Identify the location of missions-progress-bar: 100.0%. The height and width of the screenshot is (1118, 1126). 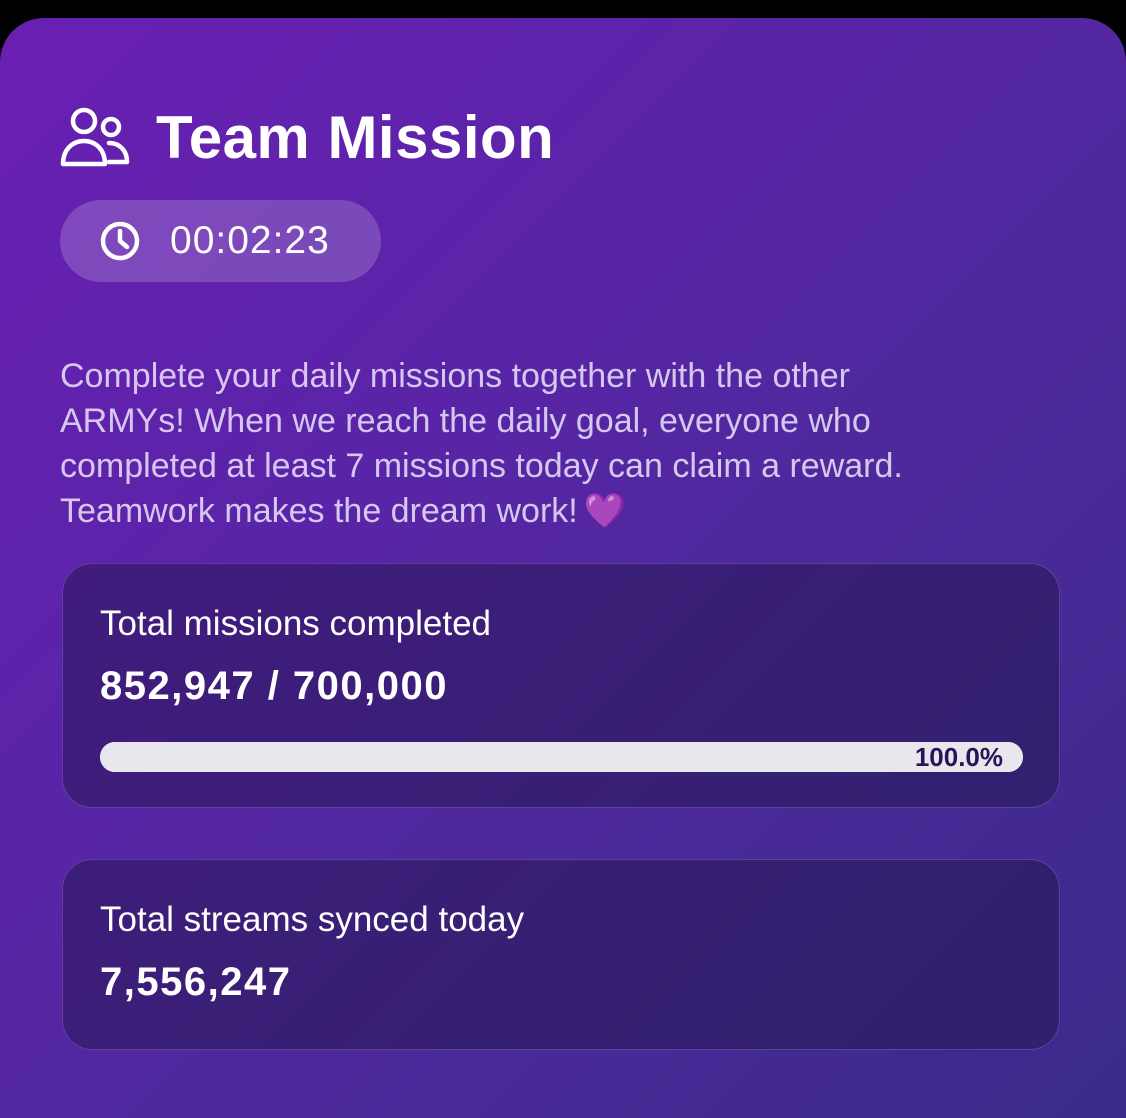
(561, 757).